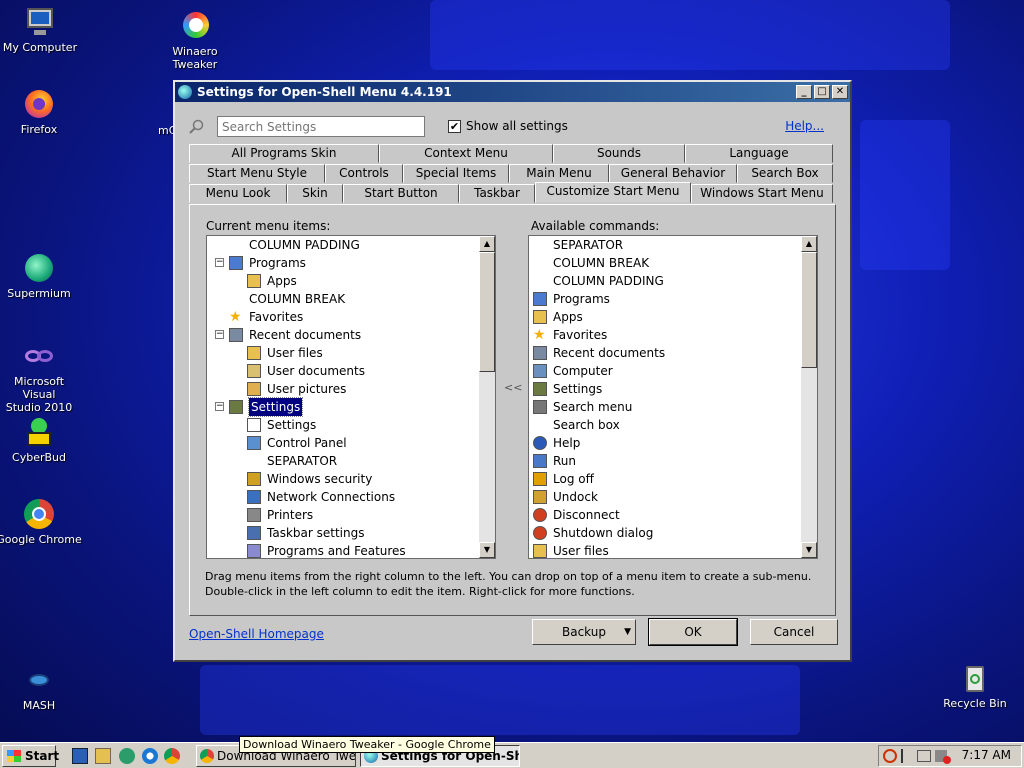  What do you see at coordinates (351, 479) in the screenshot?
I see `tree-item: Windows security` at bounding box center [351, 479].